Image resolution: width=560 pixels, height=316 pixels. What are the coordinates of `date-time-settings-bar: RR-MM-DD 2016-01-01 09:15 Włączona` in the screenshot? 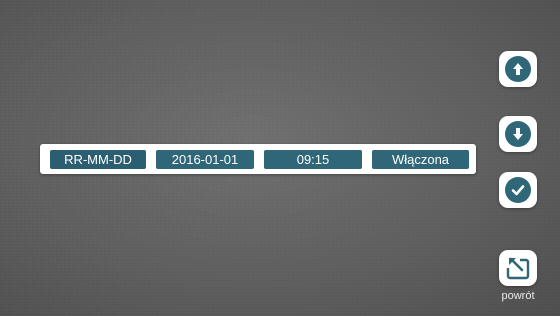 It's located at (258, 159).